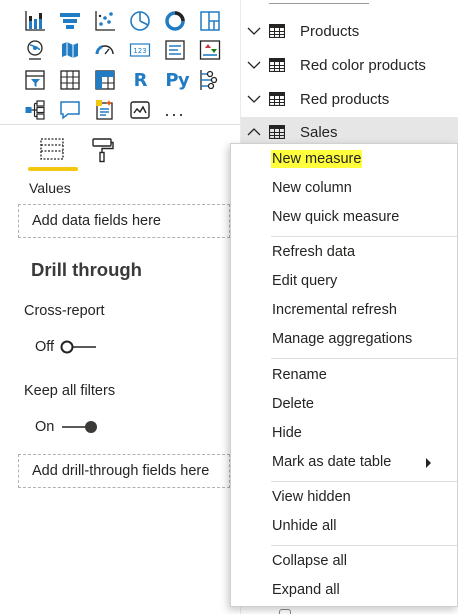  I want to click on active-tab-indicator, so click(53, 169).